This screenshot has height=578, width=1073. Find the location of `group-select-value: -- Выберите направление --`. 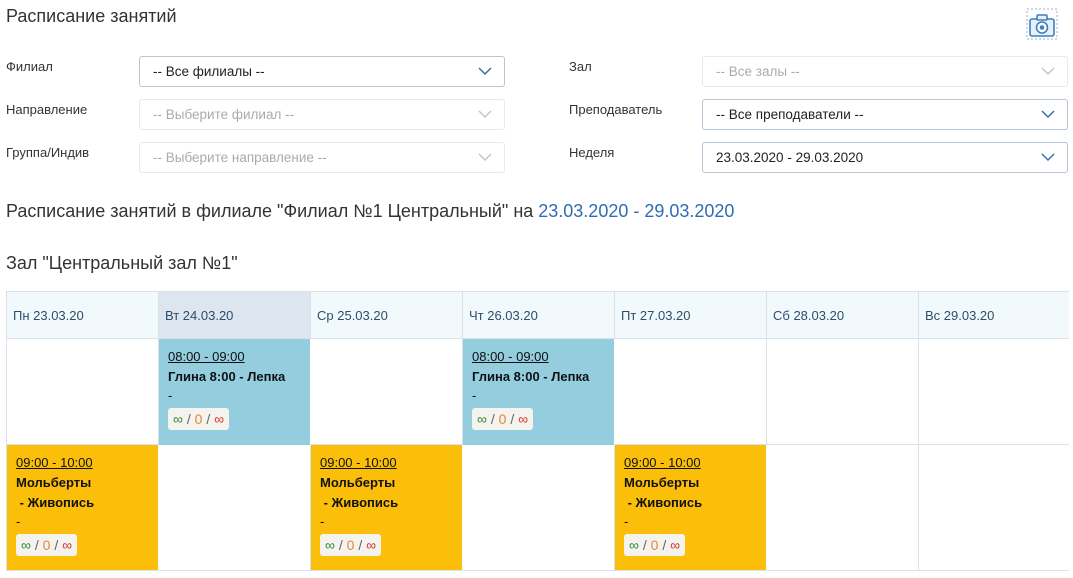

group-select-value: -- Выберите направление -- is located at coordinates (240, 157).